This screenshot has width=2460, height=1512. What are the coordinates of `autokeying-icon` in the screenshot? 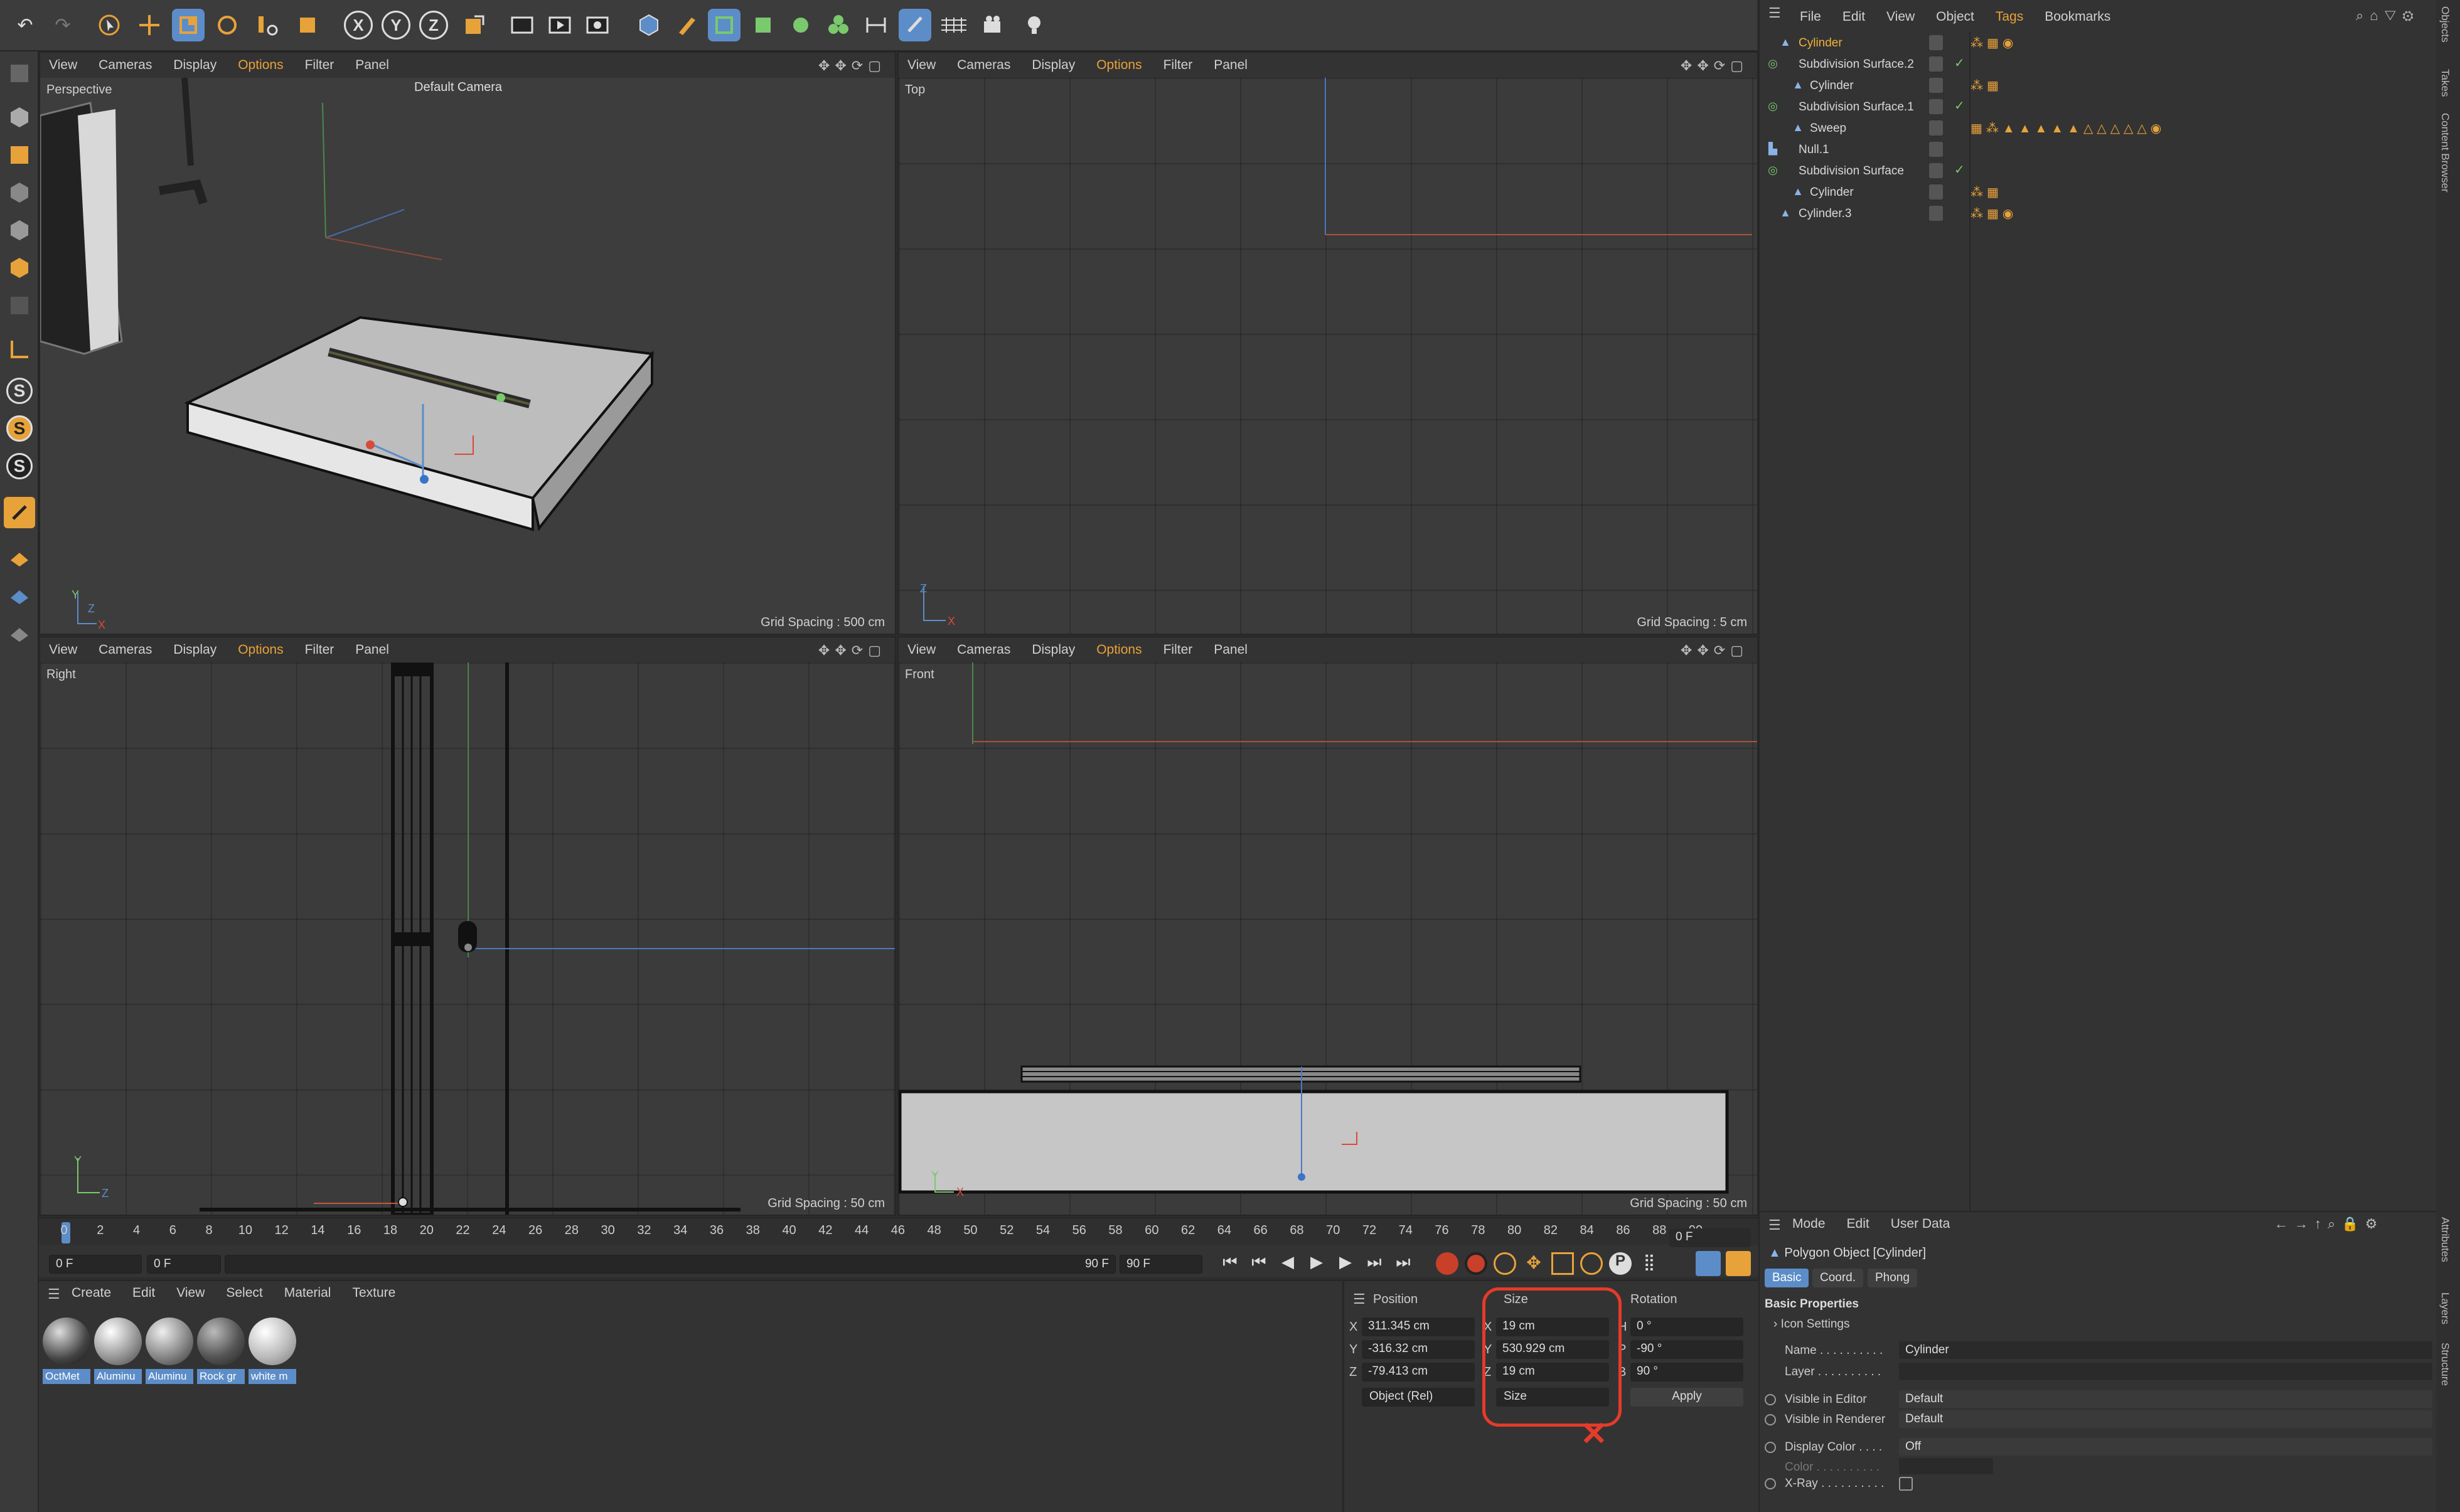 It's located at (1476, 1263).